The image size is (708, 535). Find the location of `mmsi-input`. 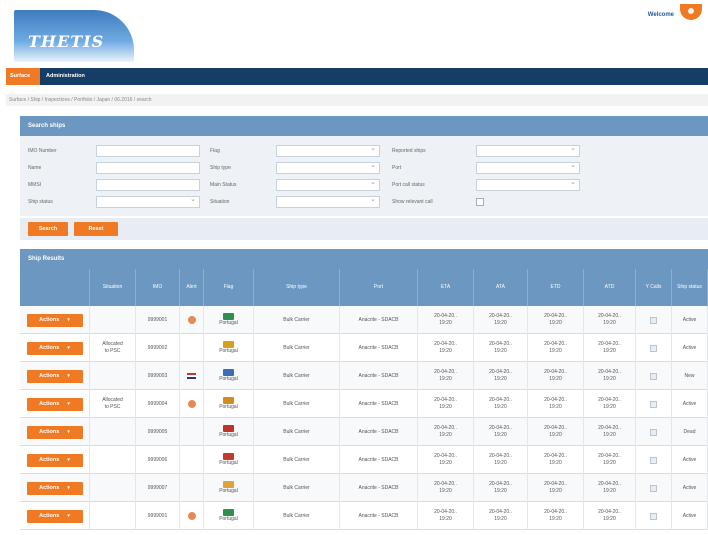

mmsi-input is located at coordinates (148, 185).